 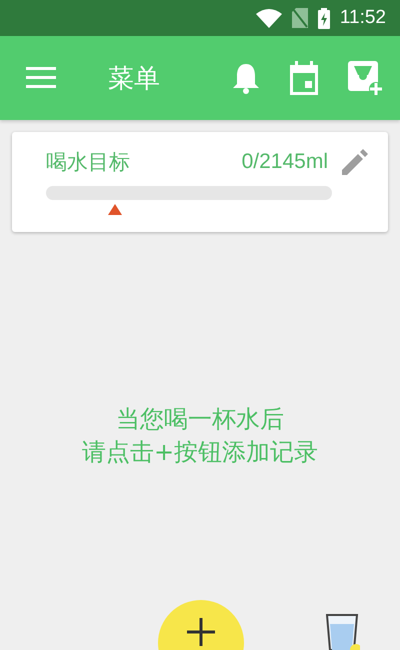 What do you see at coordinates (246, 78) in the screenshot?
I see `bell-icon` at bounding box center [246, 78].